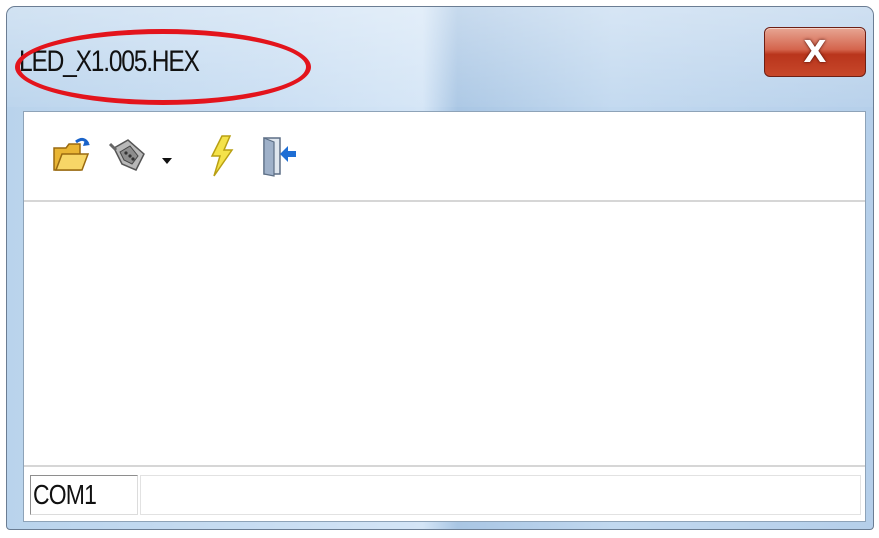  I want to click on connect-dropdown, so click(167, 156).